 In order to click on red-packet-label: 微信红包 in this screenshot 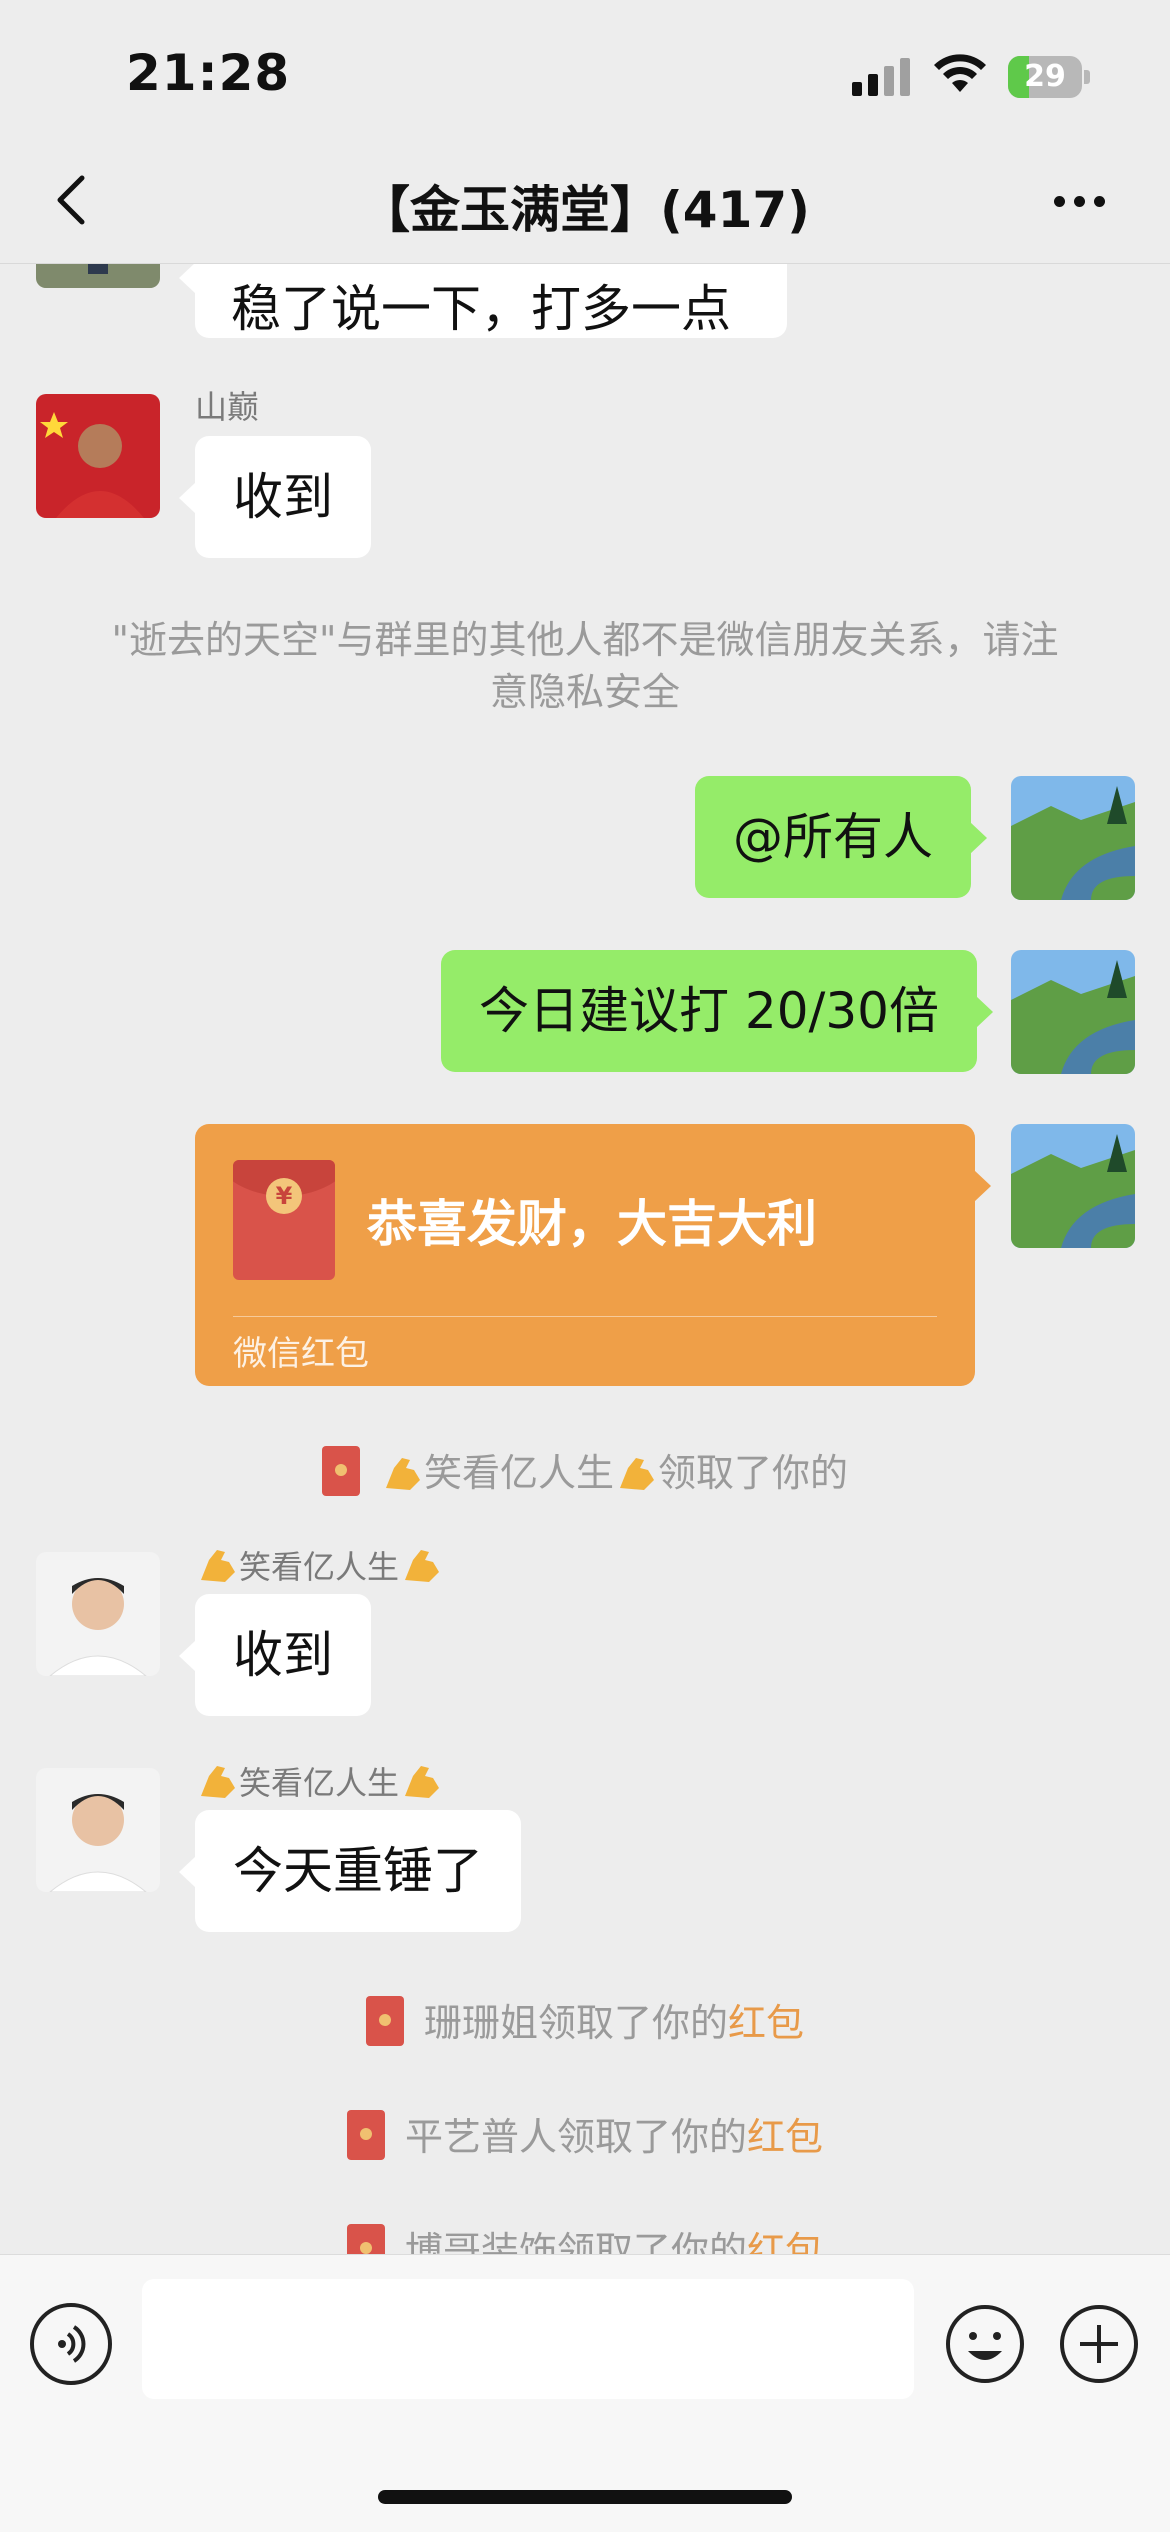, I will do `click(301, 1354)`.